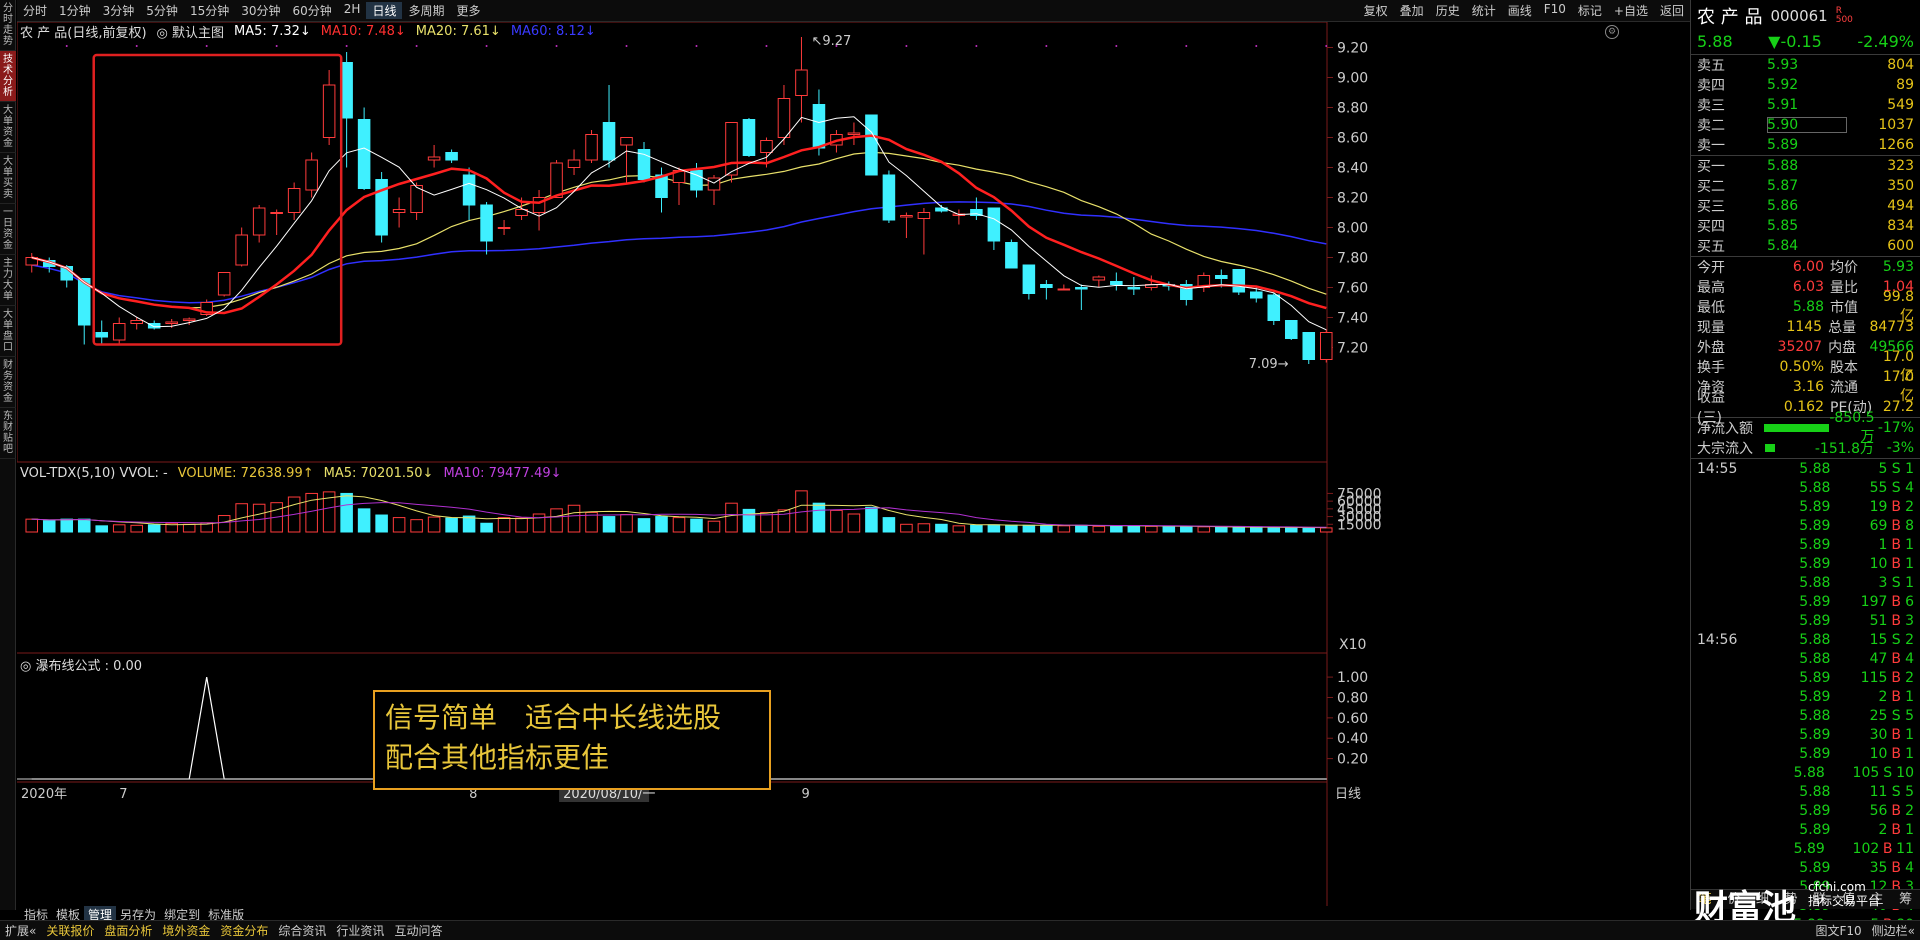  I want to click on toolbar-button-0: 复权, so click(1376, 10).